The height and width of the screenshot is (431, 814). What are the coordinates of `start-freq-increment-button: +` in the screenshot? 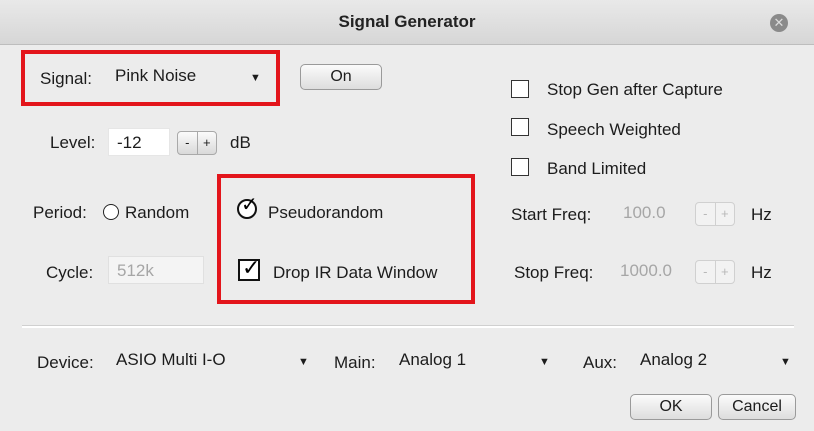 It's located at (724, 214).